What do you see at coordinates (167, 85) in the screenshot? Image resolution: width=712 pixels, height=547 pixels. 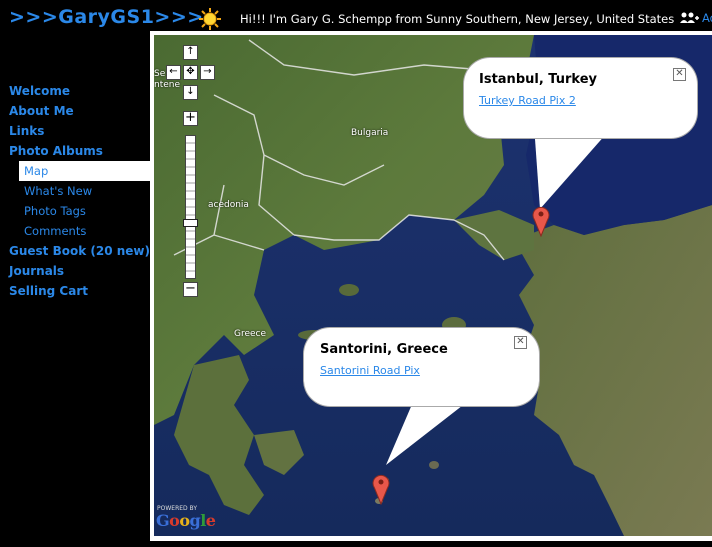 I see `label-montenegro-2: ntene` at bounding box center [167, 85].